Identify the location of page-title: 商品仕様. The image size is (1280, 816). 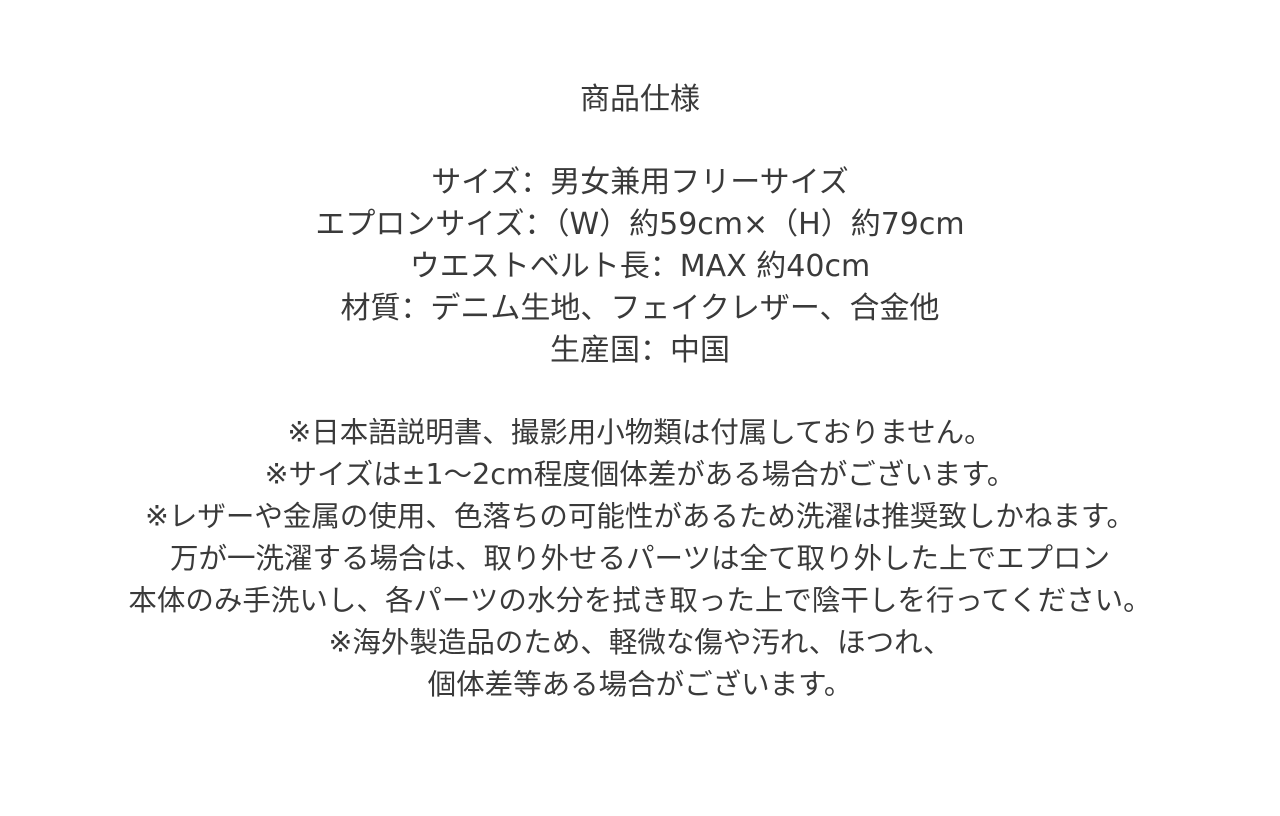
(640, 99).